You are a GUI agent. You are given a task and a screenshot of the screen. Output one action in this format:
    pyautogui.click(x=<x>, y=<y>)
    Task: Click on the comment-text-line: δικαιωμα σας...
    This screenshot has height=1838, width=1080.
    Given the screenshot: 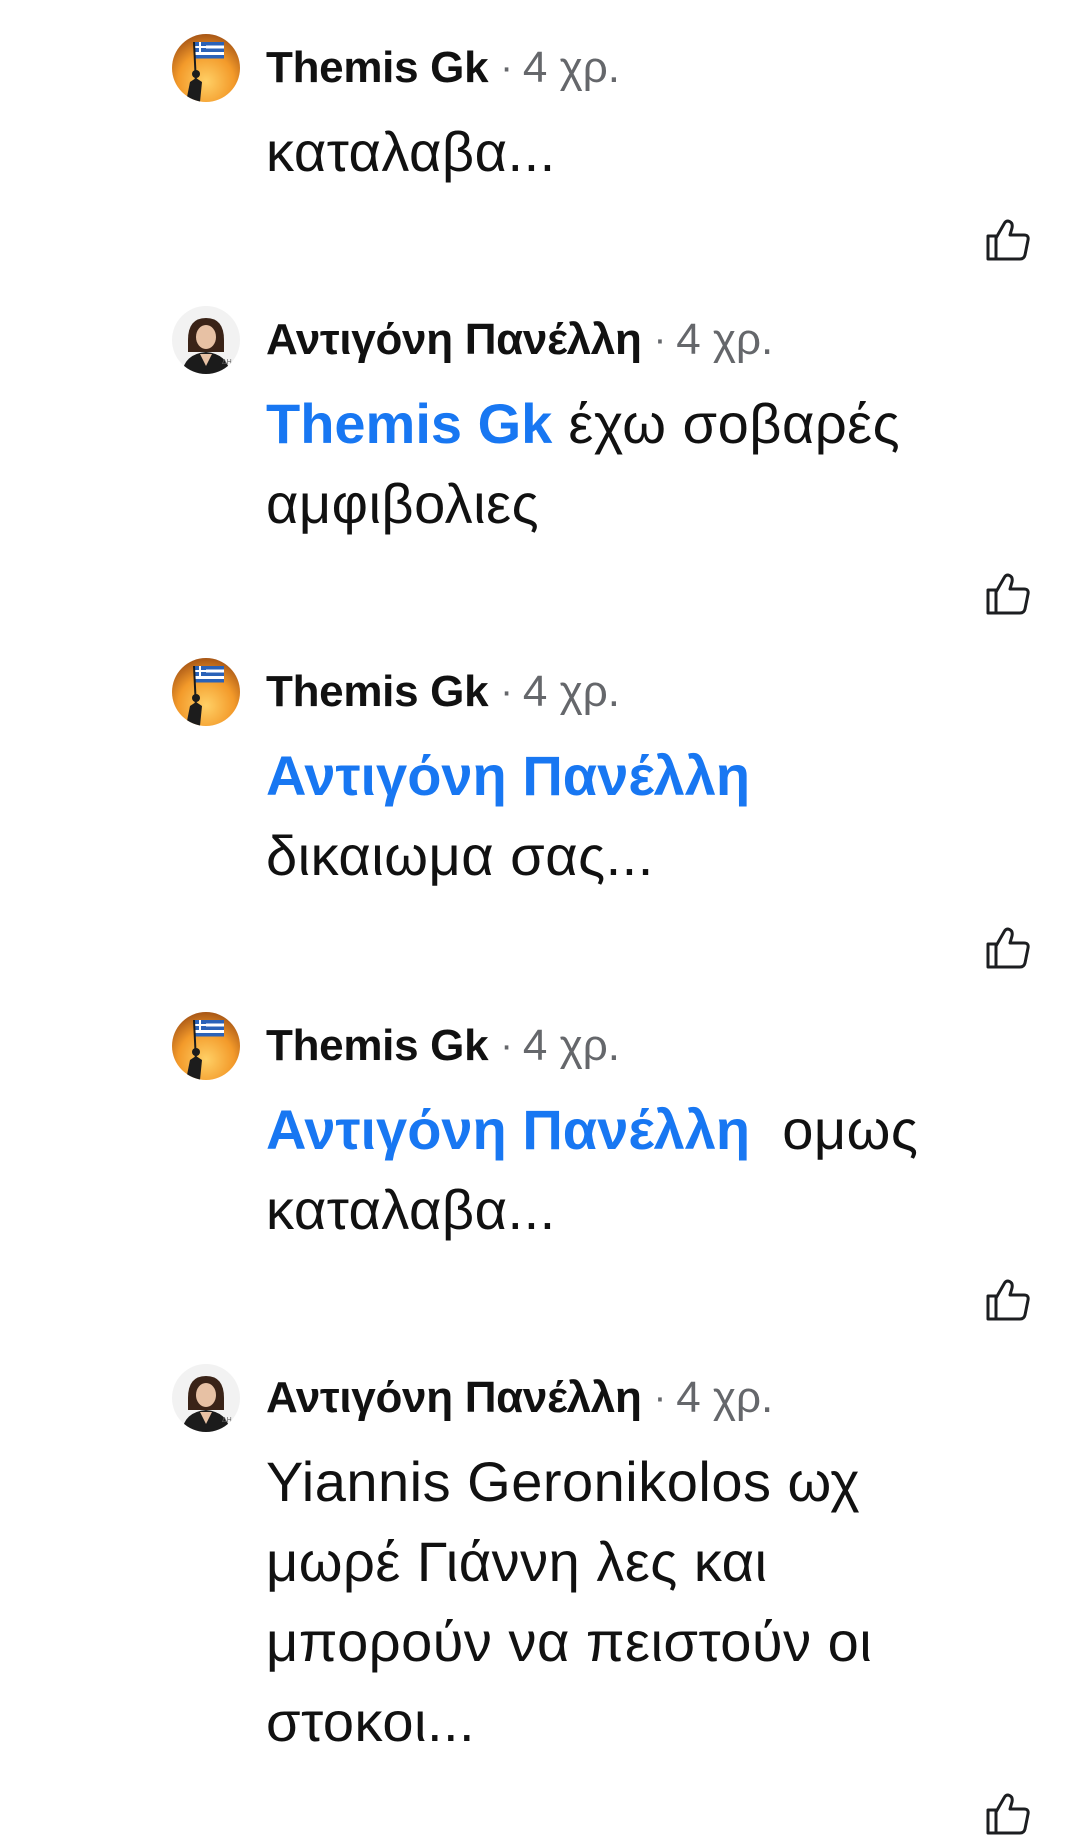 What is the action you would take?
    pyautogui.click(x=460, y=855)
    